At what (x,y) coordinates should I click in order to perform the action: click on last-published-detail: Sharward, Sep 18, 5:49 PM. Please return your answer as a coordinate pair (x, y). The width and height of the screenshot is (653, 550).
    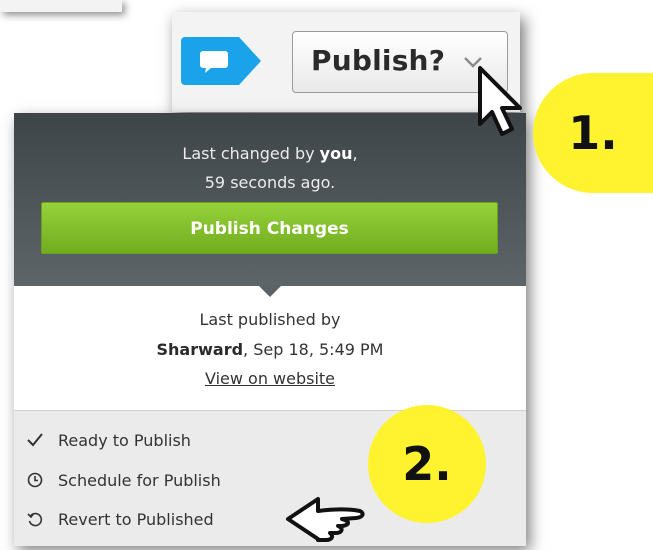
    Looking at the image, I should click on (270, 349).